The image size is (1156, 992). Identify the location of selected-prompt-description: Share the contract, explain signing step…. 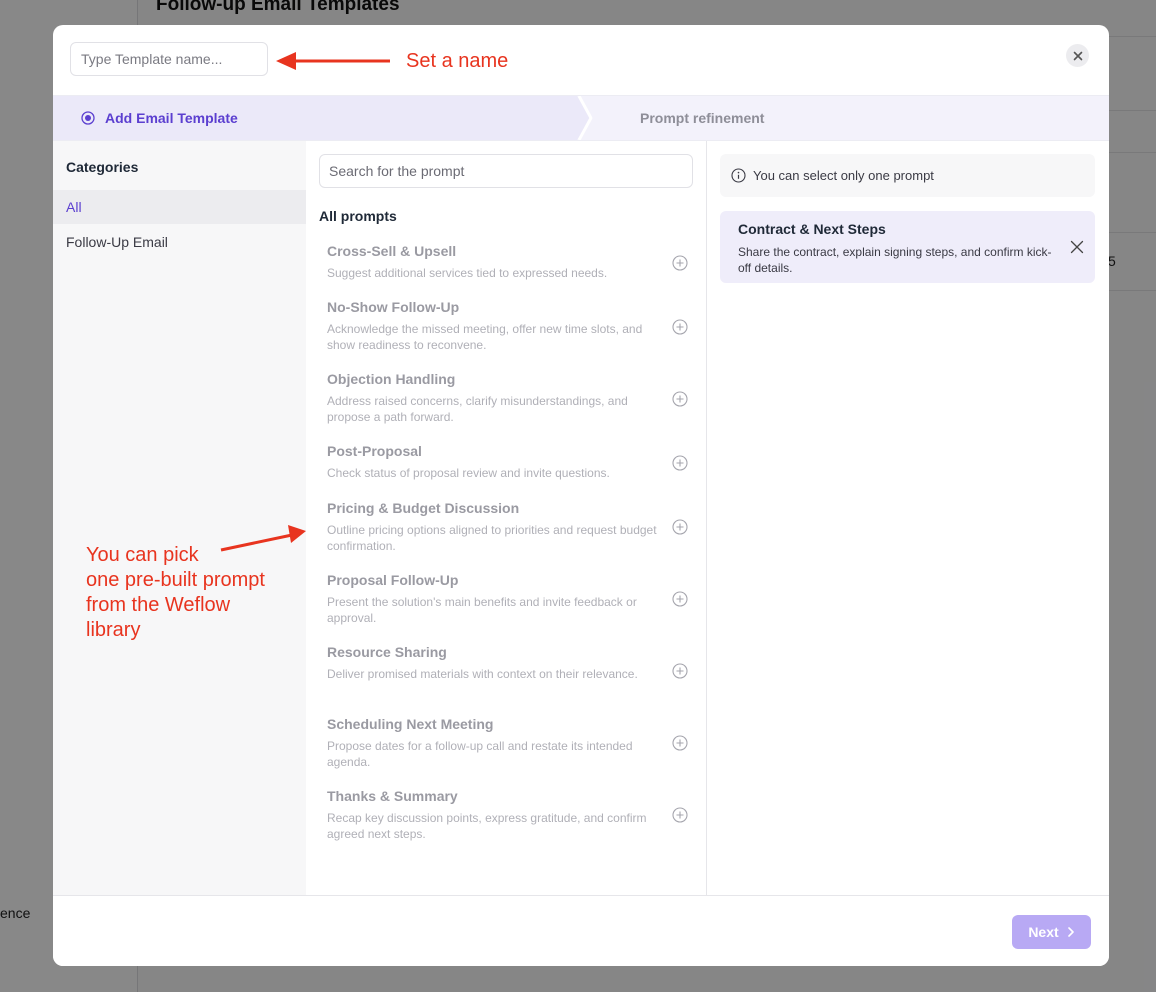
(895, 260).